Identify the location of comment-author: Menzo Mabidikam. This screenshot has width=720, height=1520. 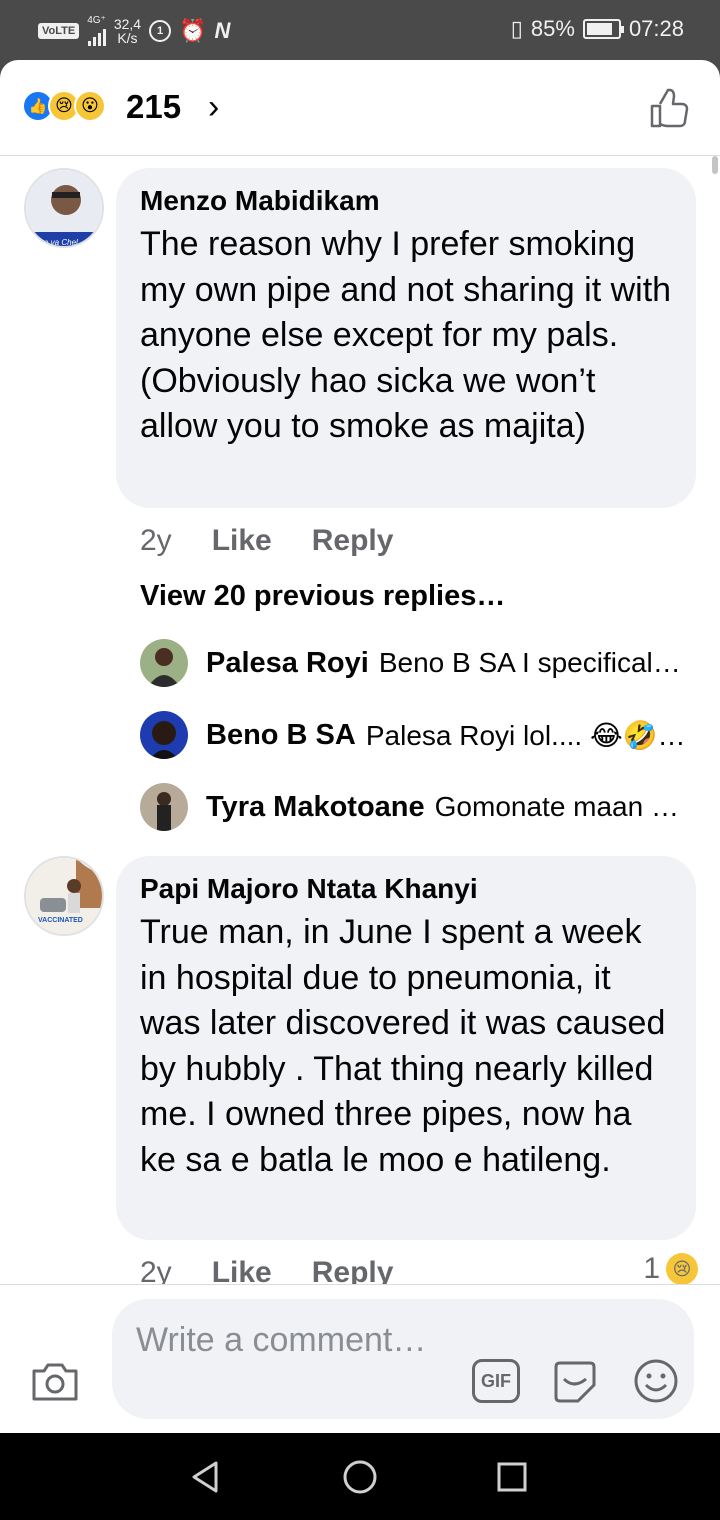
(406, 201).